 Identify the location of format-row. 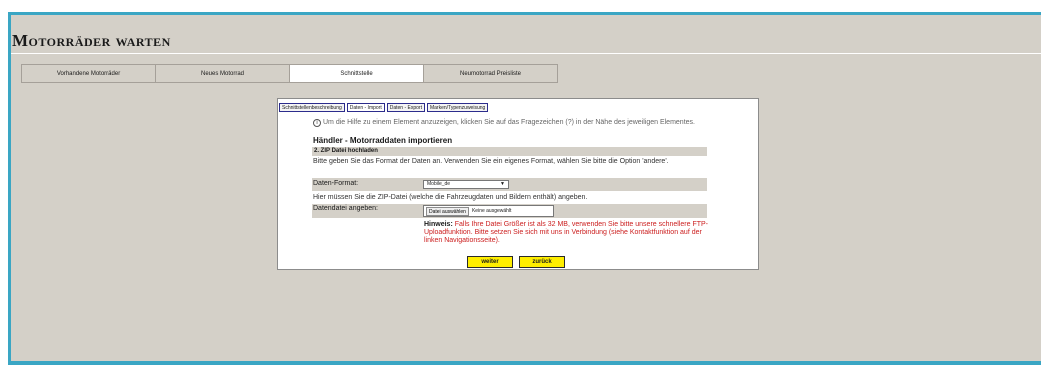
(509, 184).